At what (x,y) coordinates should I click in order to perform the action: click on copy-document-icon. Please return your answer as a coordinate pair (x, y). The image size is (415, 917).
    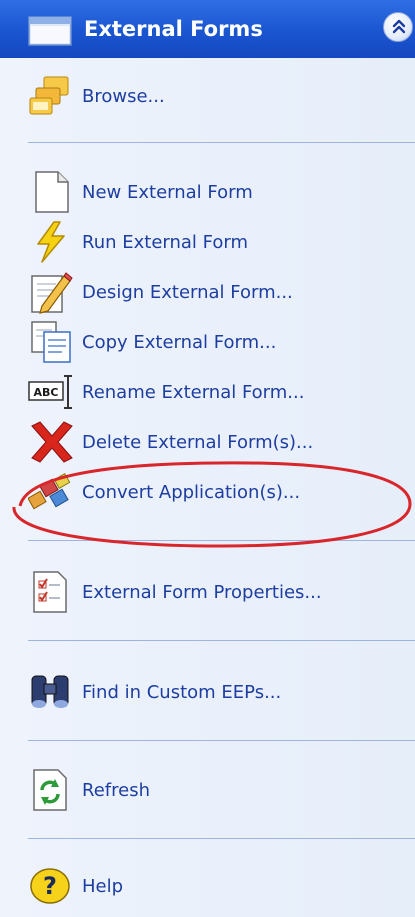
    Looking at the image, I should click on (51, 342).